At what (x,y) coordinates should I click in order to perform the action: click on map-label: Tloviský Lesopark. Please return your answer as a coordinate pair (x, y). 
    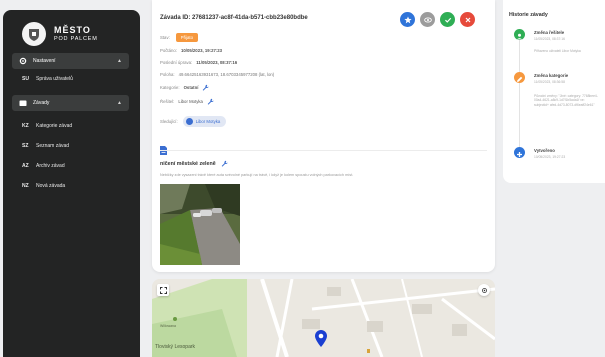
    Looking at the image, I should click on (175, 347).